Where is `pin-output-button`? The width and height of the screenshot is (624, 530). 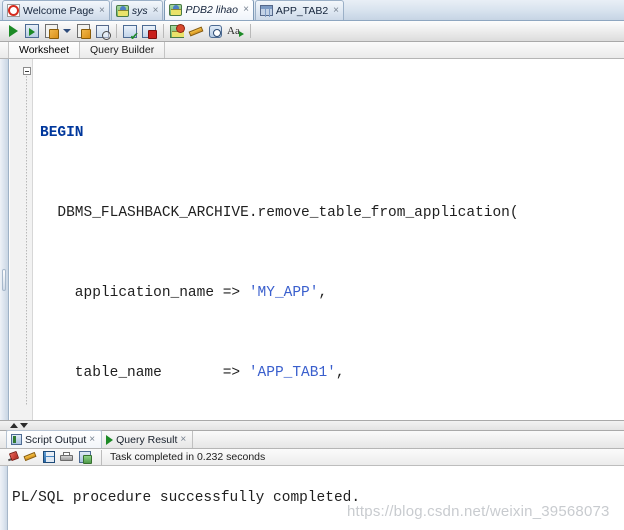
pin-output-button is located at coordinates (12, 457).